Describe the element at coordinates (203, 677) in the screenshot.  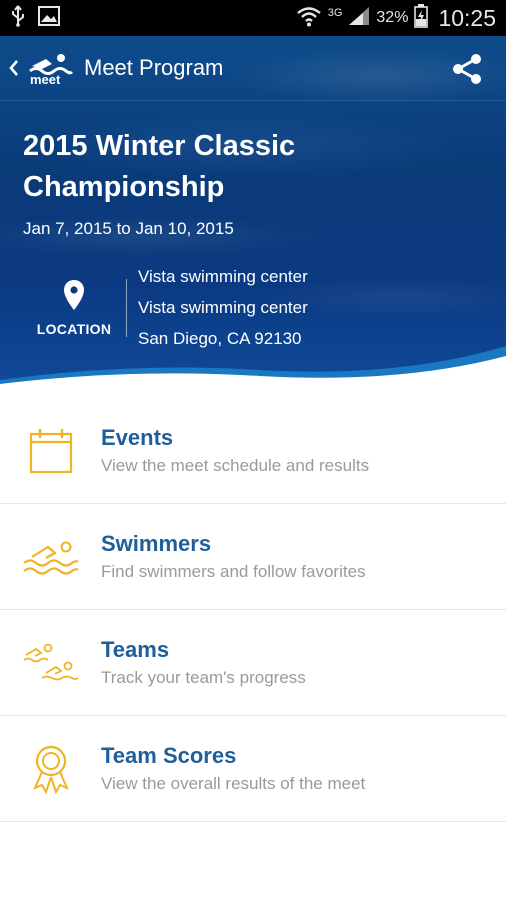
I see `menu-subtitle: Track your team's progress` at that location.